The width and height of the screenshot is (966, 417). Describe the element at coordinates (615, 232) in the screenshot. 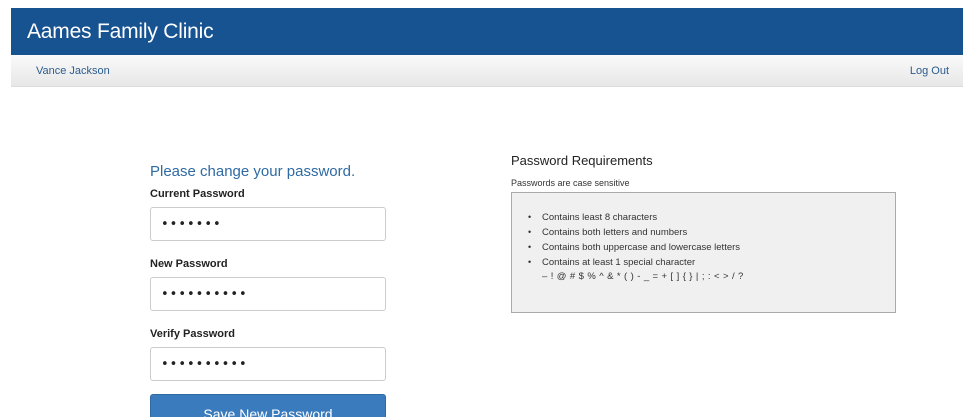

I see `requirement-text: Contains both letters and numbers` at that location.